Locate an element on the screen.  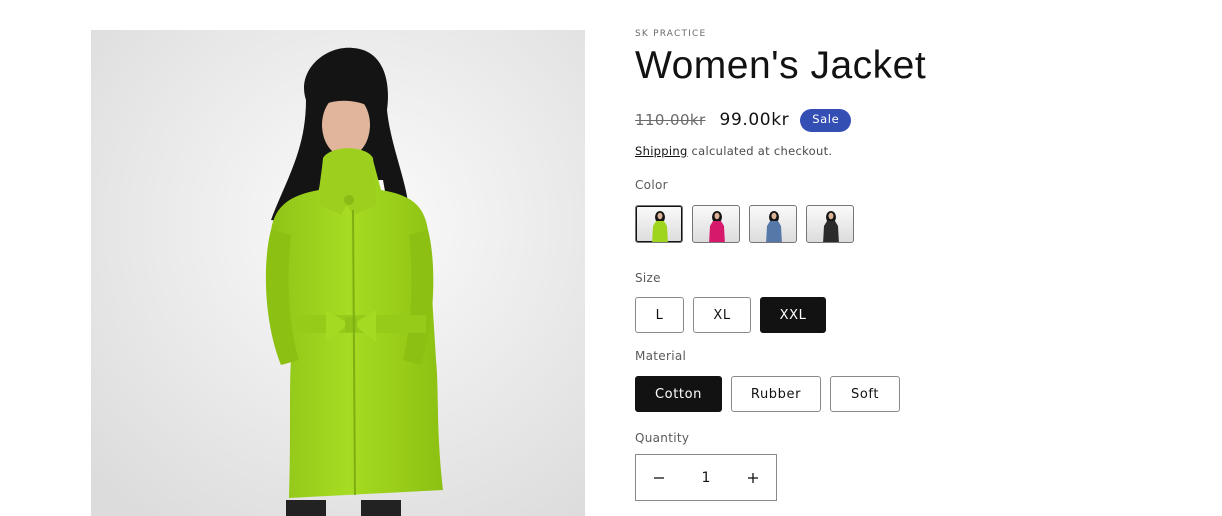
quantity-input: 1 is located at coordinates (706, 478).